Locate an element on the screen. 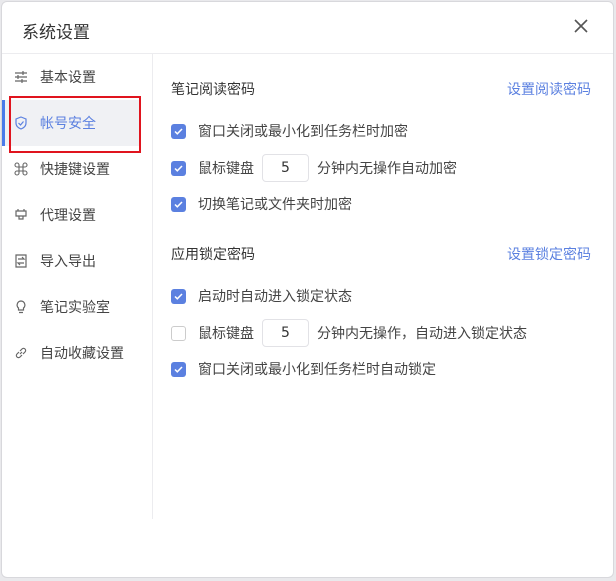  plug-icon is located at coordinates (21, 214).